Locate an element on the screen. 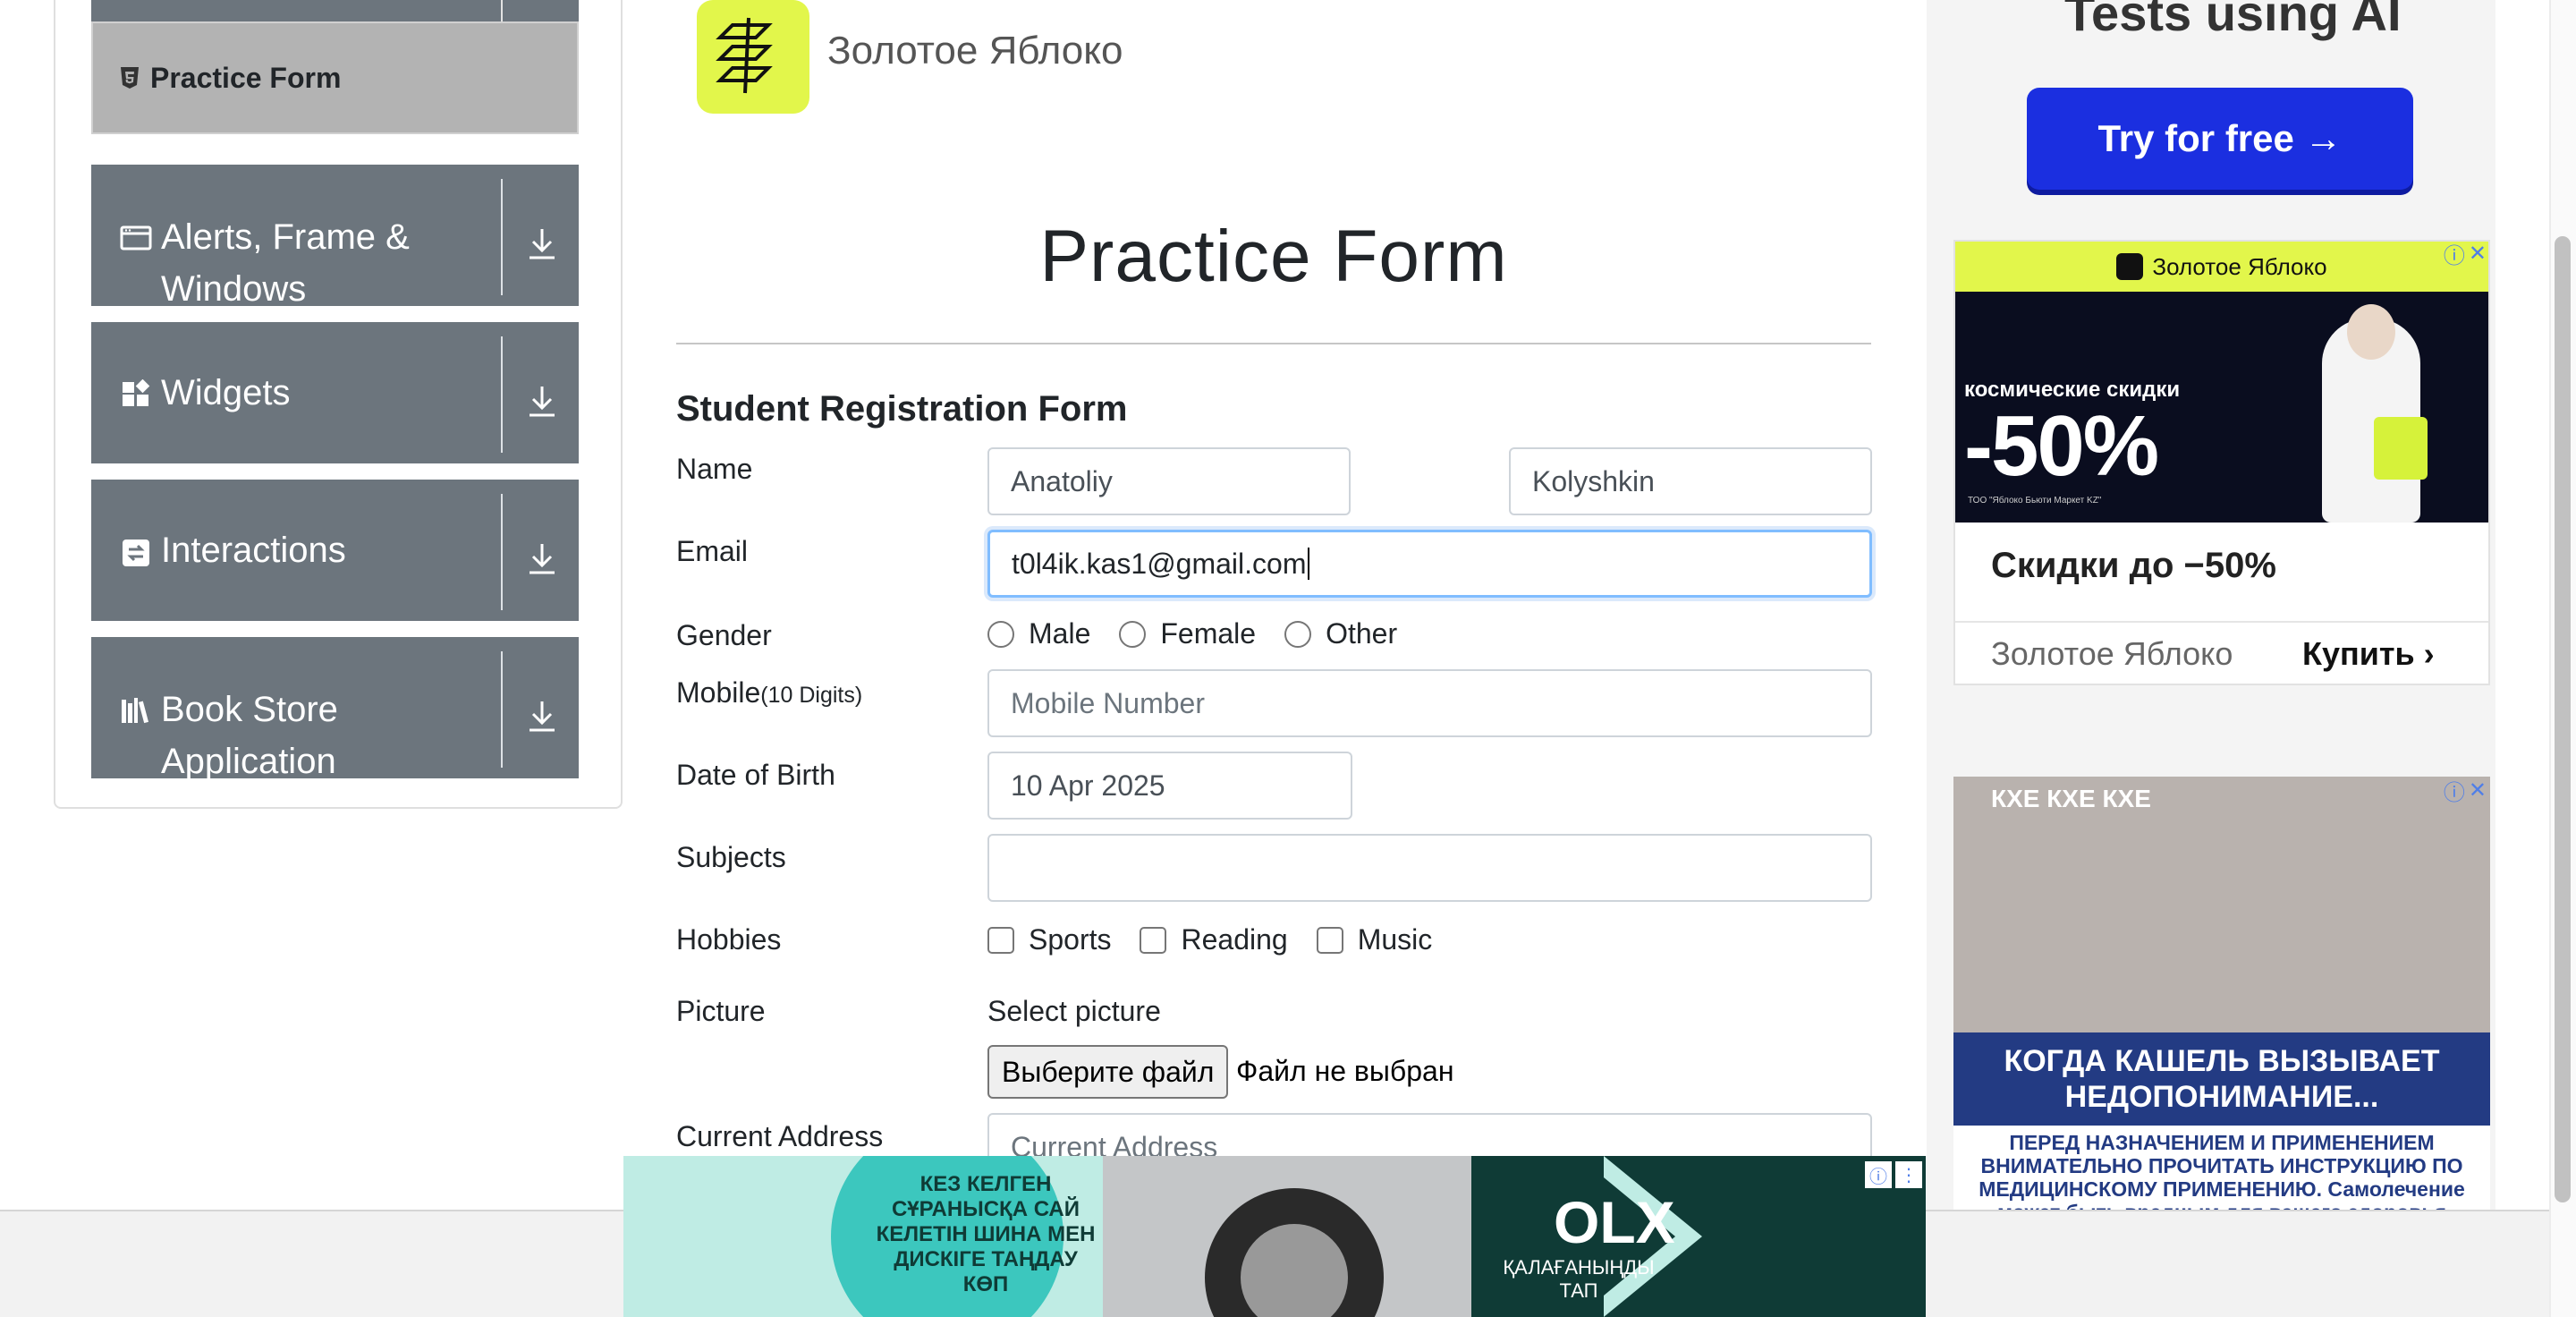 Image resolution: width=2576 pixels, height=1317 pixels. ad-cta: Купить › is located at coordinates (2368, 654).